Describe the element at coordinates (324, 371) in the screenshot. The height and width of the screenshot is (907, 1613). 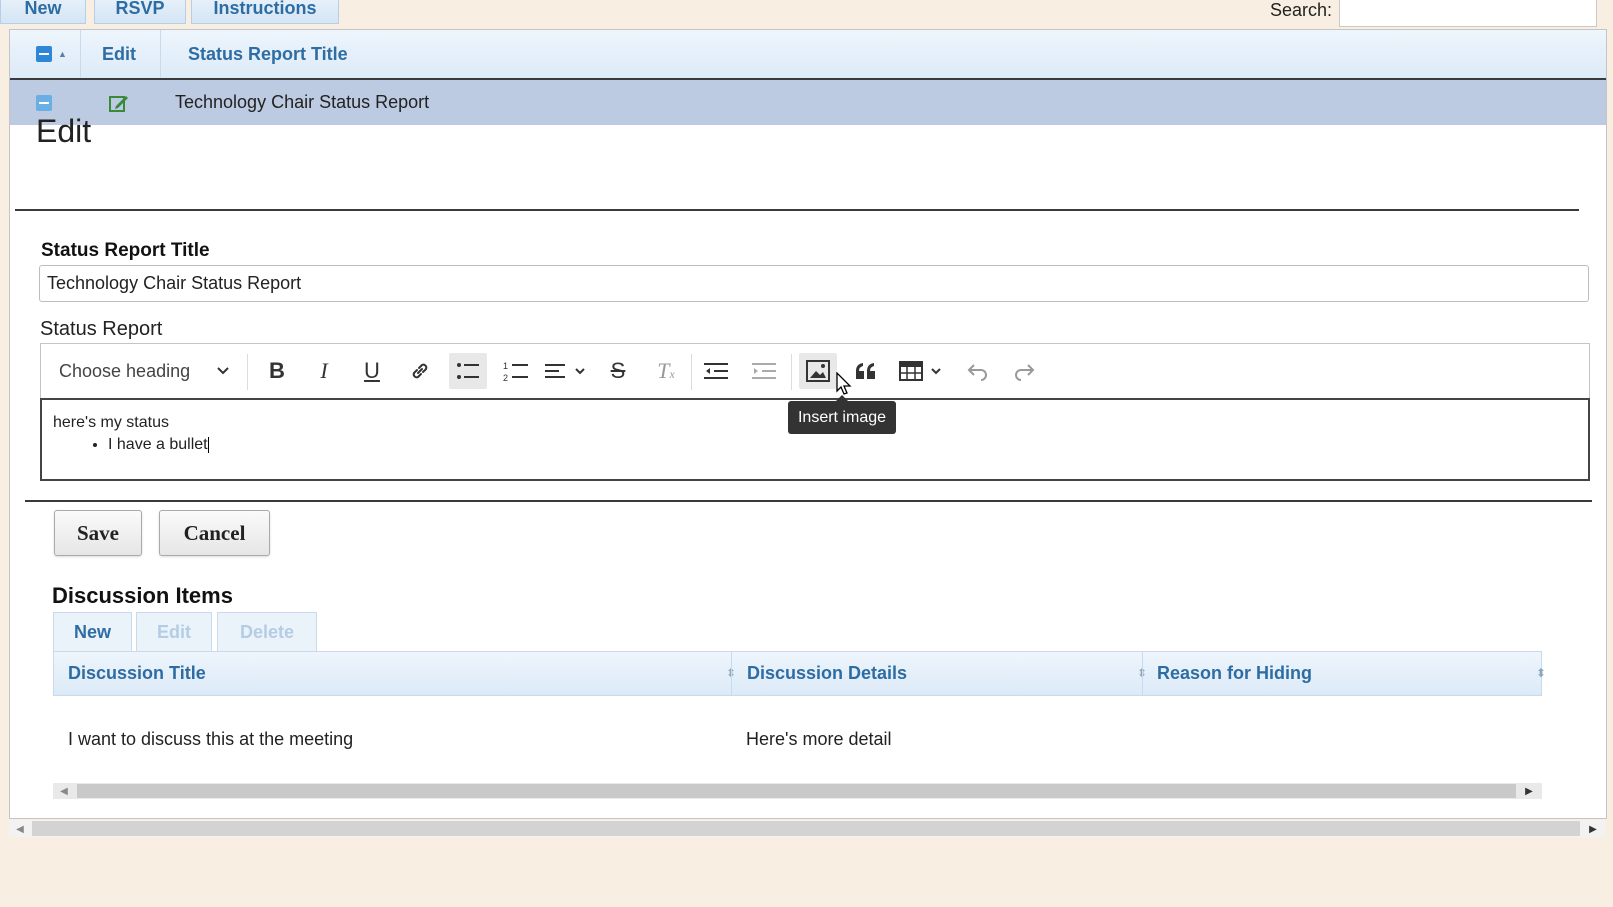
I see `italic-icon: I` at that location.